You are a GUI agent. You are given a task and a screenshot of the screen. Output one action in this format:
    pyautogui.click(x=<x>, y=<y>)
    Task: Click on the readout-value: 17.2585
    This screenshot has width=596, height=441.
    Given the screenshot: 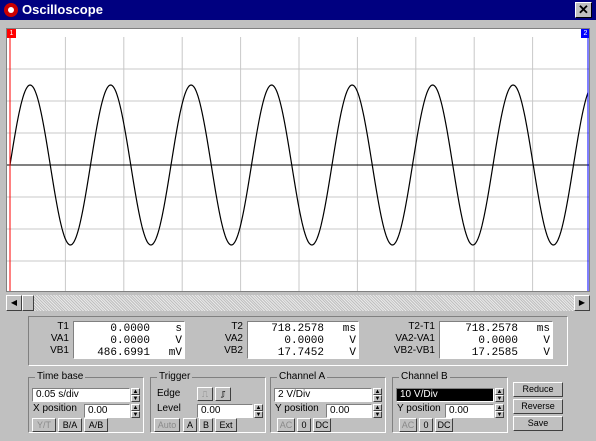 What is the action you would take?
    pyautogui.click(x=494, y=353)
    